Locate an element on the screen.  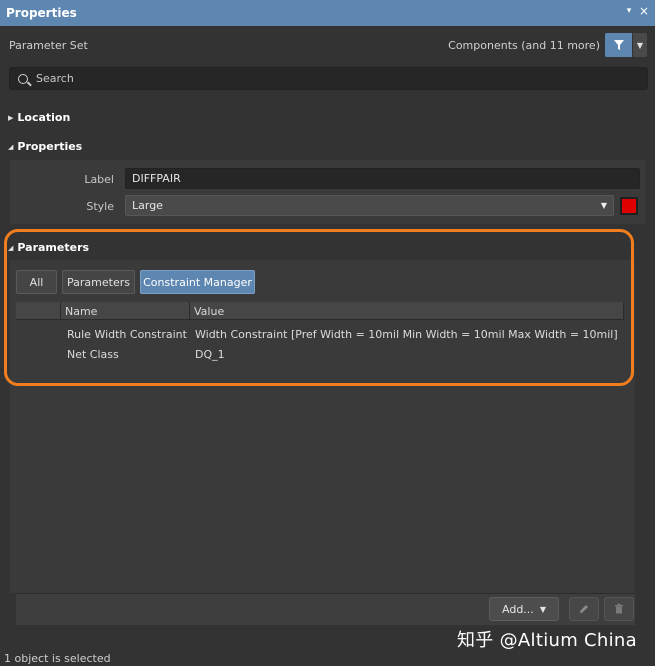
add-button: Add... ▼ is located at coordinates (524, 609).